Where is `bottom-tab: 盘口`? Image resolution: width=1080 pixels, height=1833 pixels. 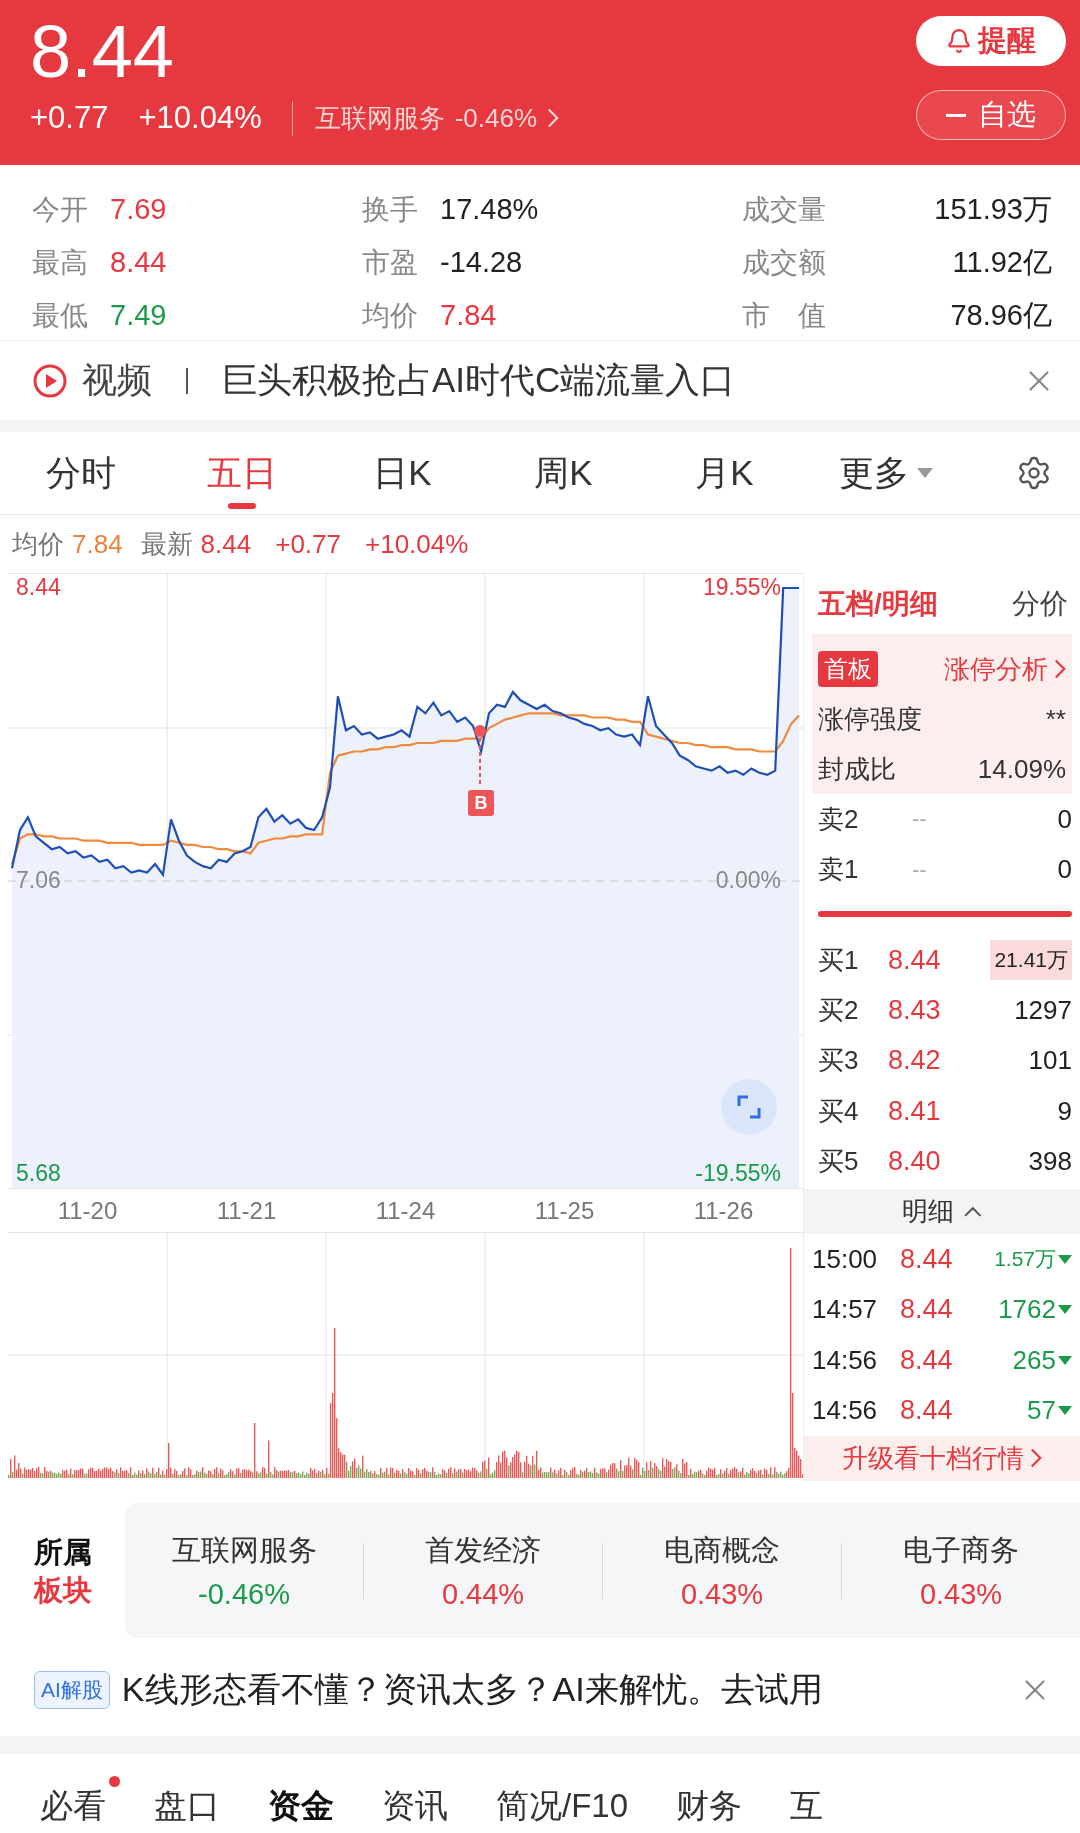
bottom-tab: 盘口 is located at coordinates (194, 1802).